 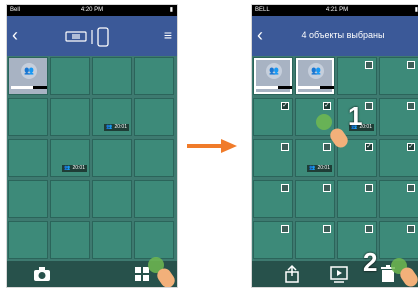 I want to click on nav-bar: ‹ 4 объекты выбраны, so click(x=335, y=36).